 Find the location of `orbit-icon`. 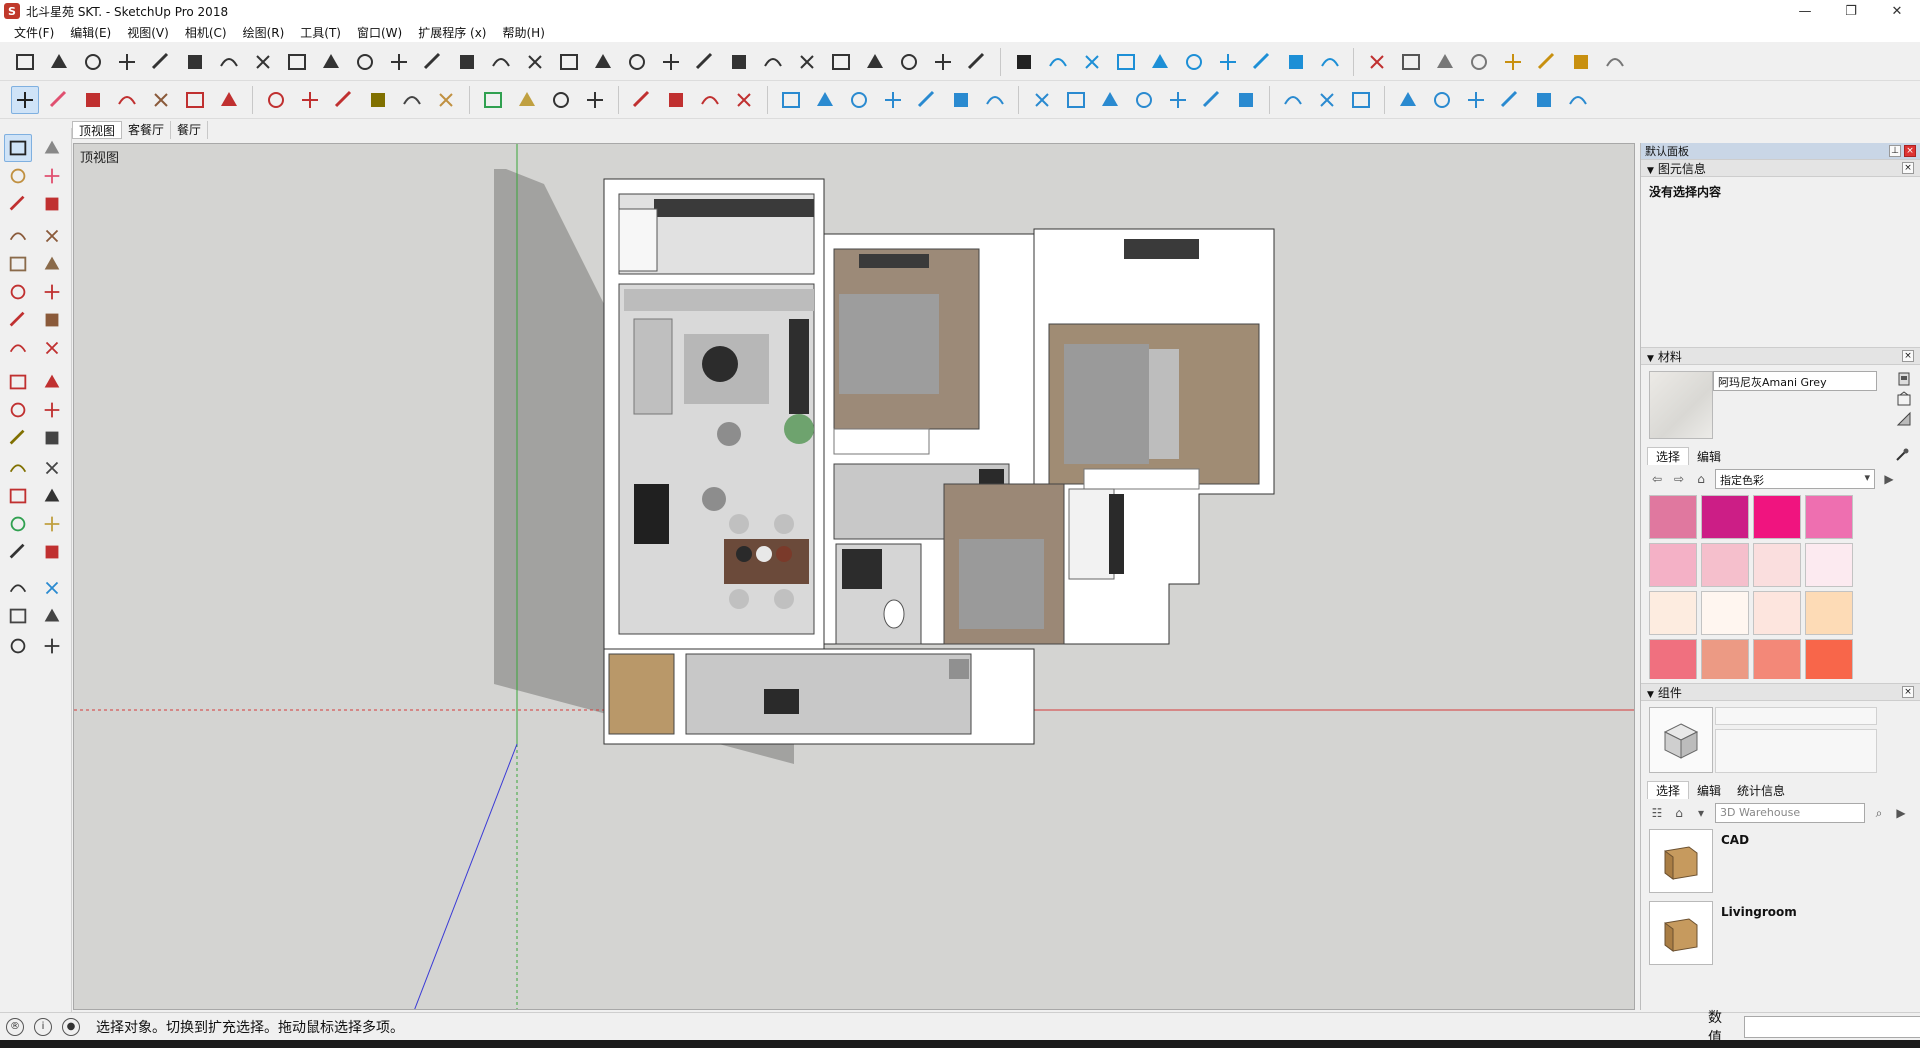

orbit-icon is located at coordinates (18, 524).